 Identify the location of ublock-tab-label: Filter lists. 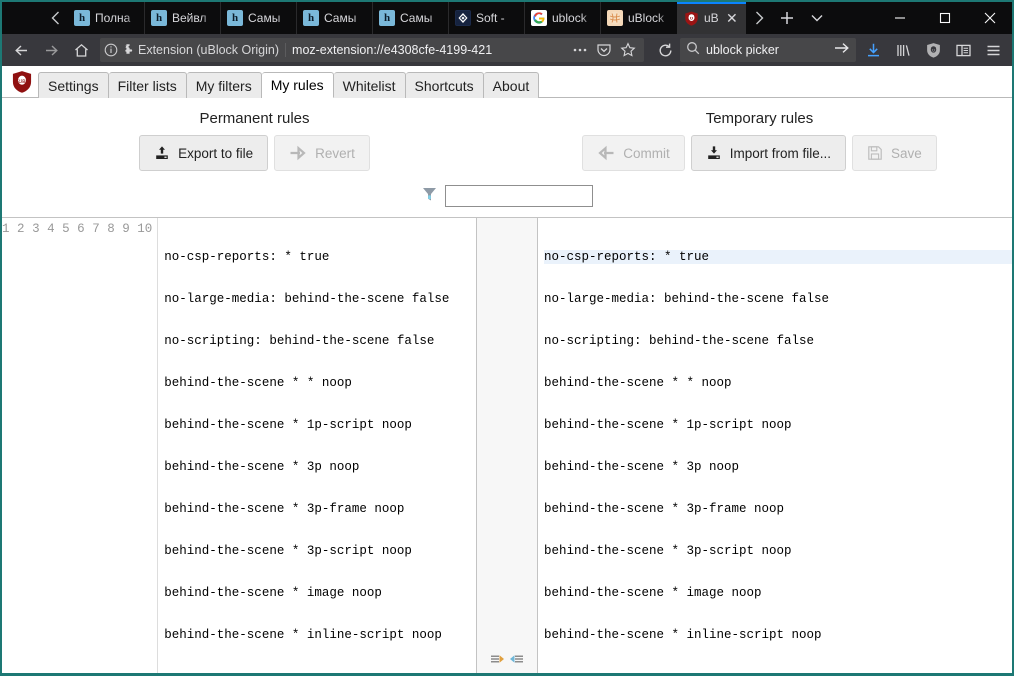
(147, 85).